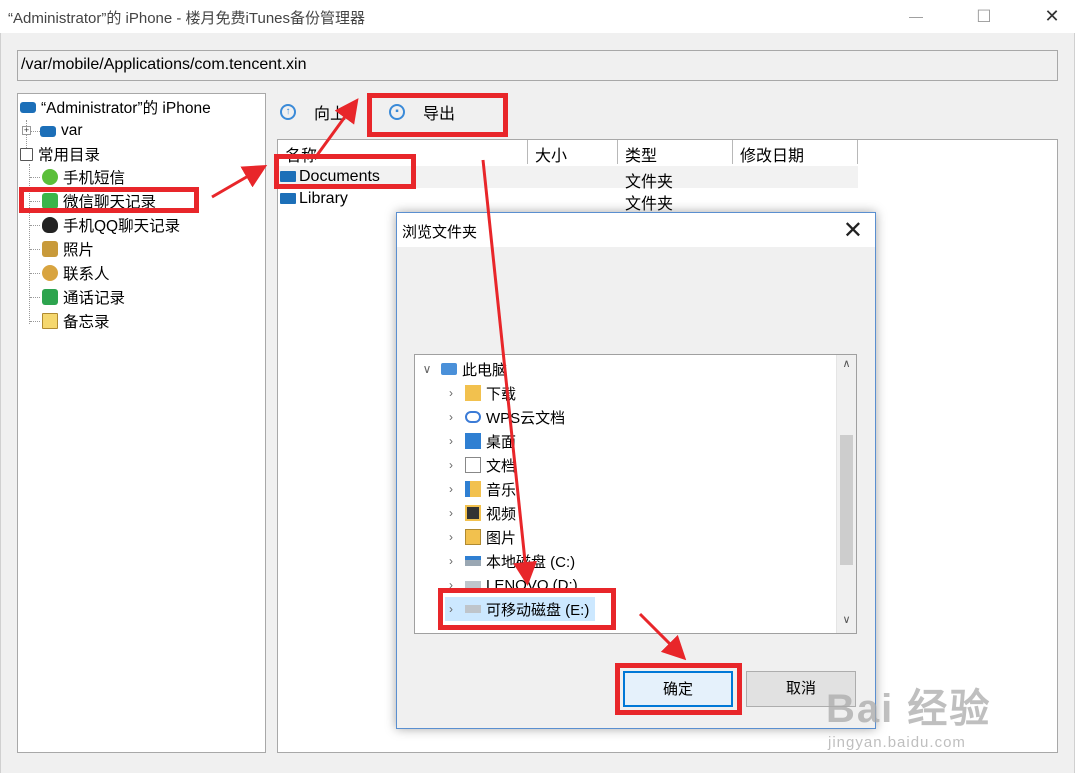 The height and width of the screenshot is (773, 1075). I want to click on desktop-folder-icon, so click(473, 441).